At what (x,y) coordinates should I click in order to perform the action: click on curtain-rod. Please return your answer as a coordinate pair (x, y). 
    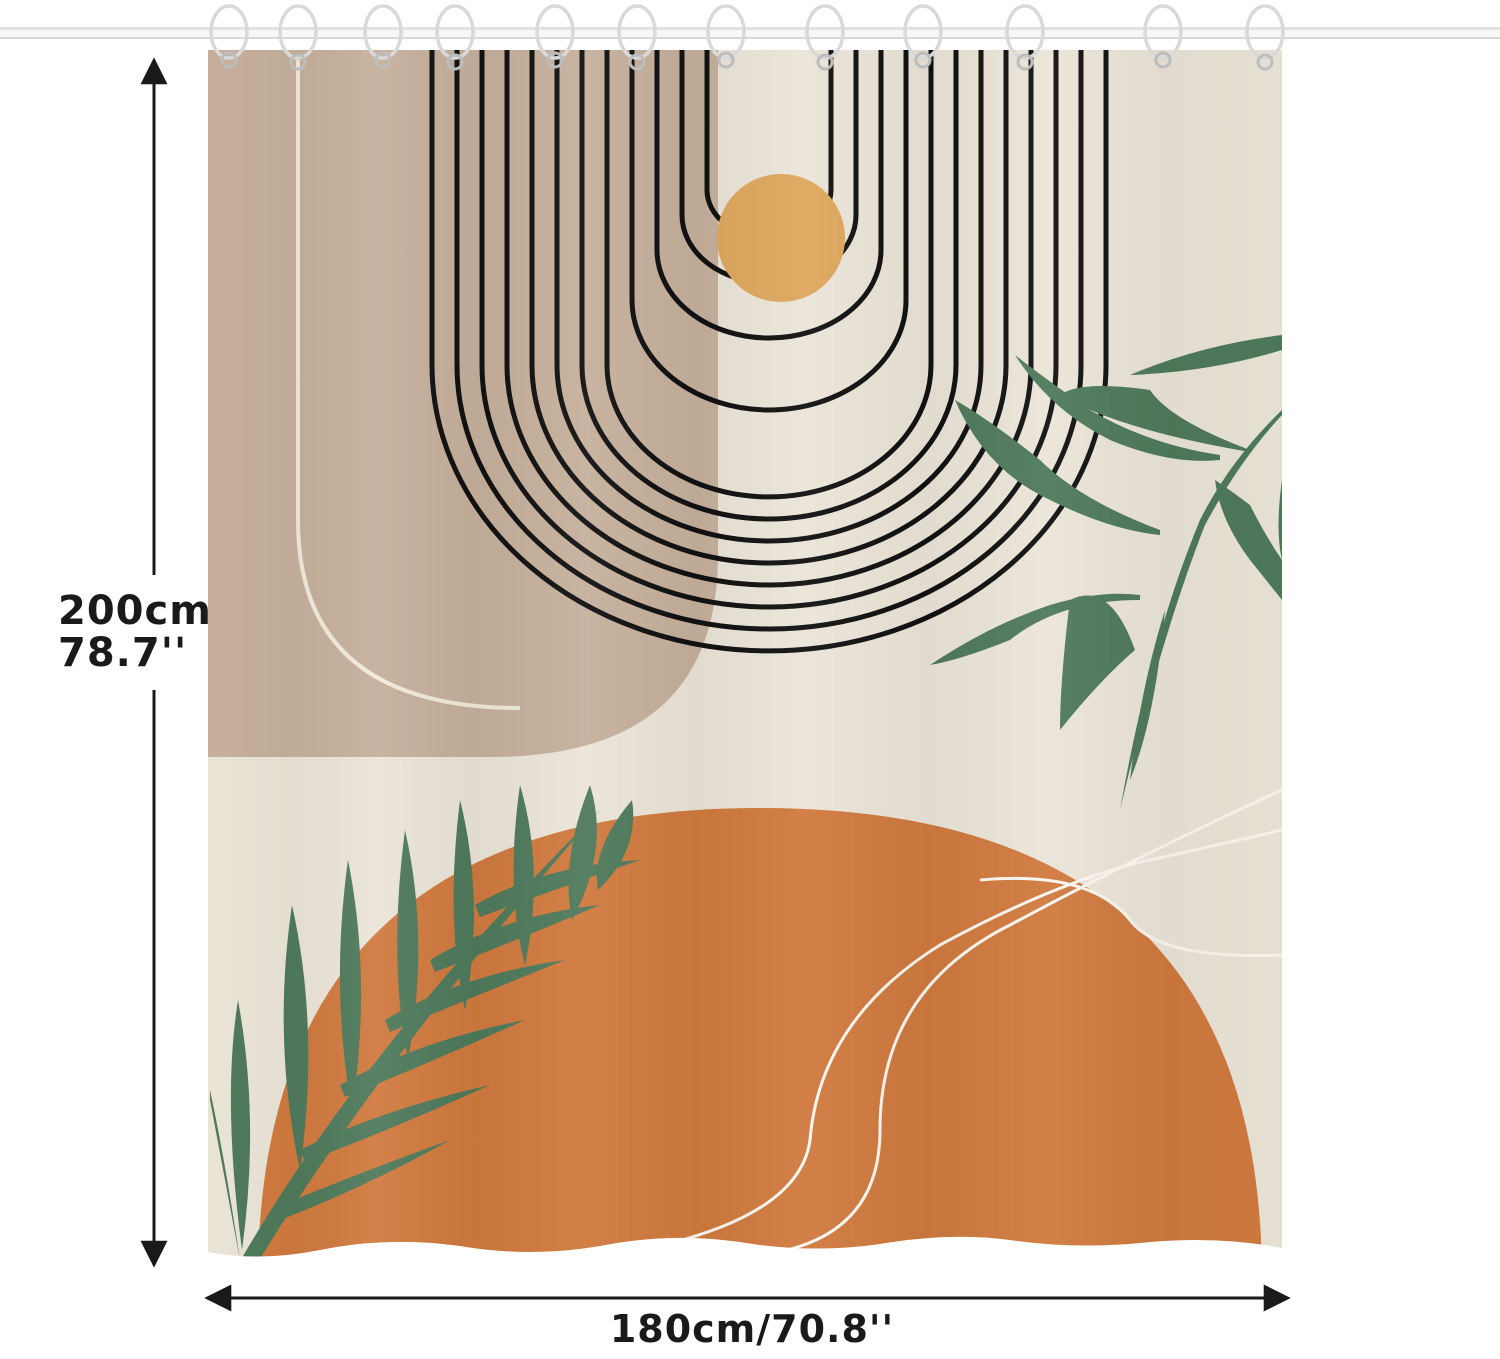
    Looking at the image, I should click on (750, 33).